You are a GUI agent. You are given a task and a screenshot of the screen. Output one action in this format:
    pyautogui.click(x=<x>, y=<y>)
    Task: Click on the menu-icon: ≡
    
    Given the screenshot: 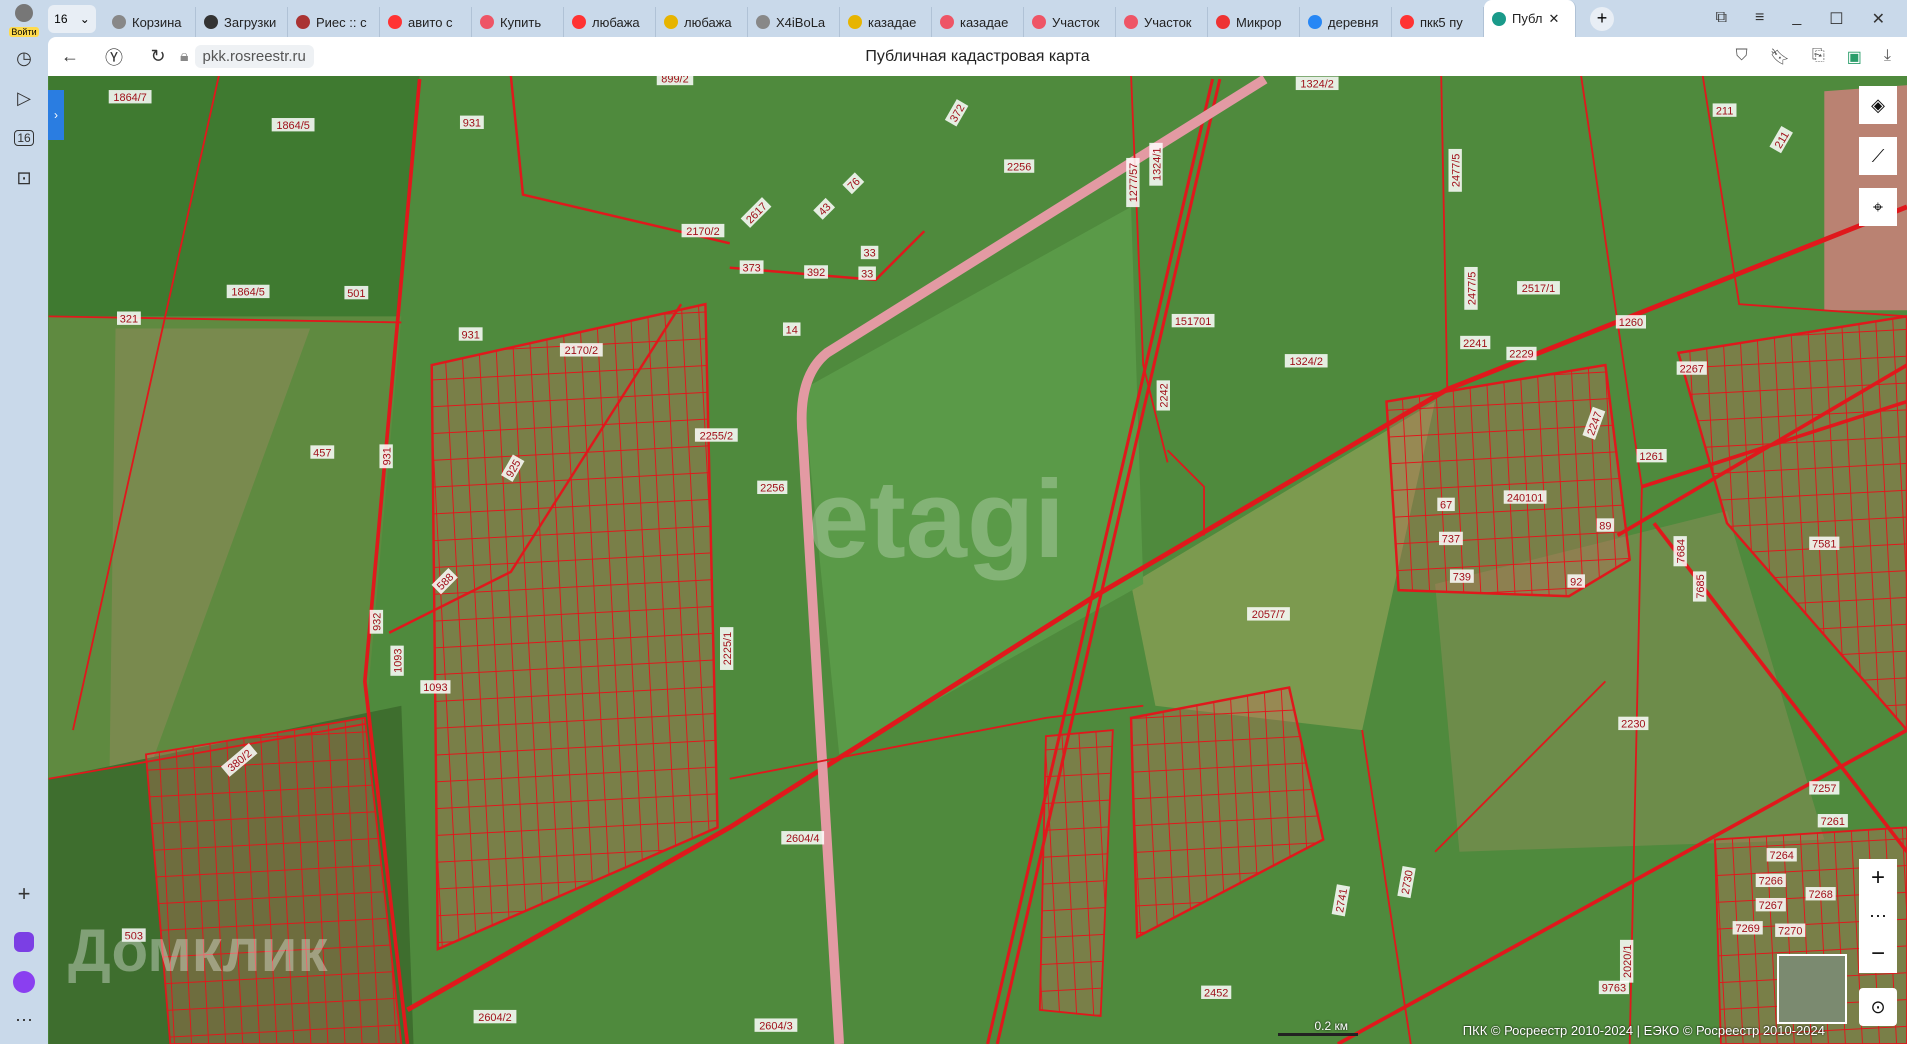 What is the action you would take?
    pyautogui.click(x=1759, y=19)
    